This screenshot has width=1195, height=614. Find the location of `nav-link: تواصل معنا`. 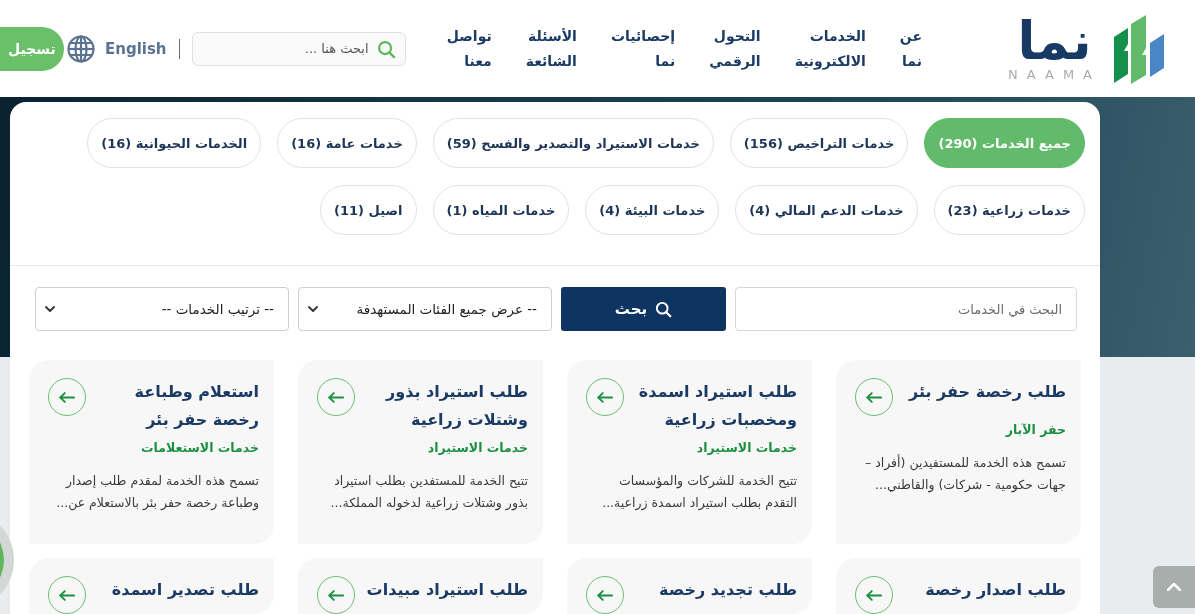

nav-link: تواصل معنا is located at coordinates (469, 48).